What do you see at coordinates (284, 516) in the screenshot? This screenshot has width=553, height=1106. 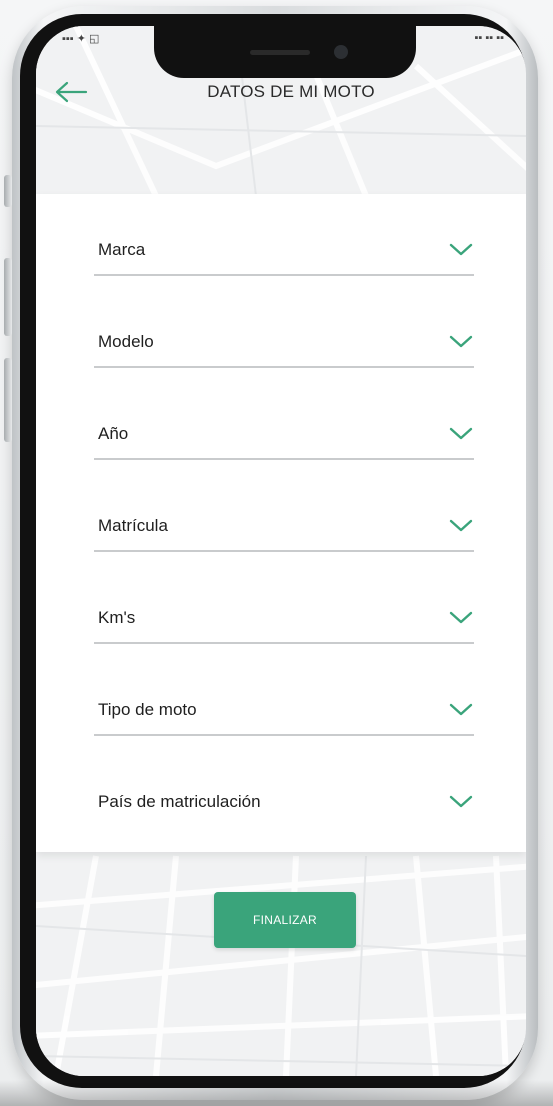 I see `plate-select: Matrícula` at bounding box center [284, 516].